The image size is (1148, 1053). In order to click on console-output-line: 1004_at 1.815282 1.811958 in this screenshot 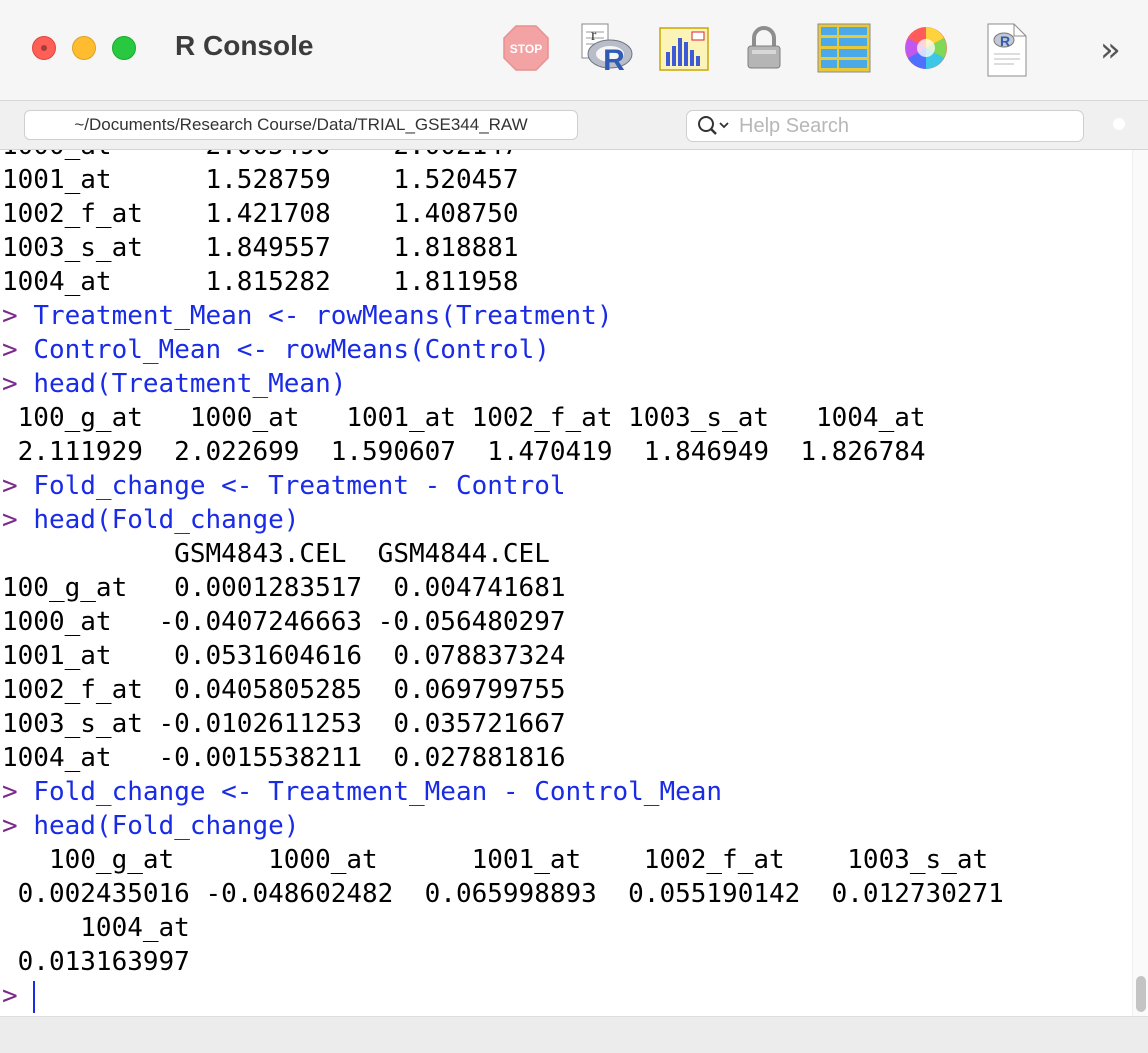, I will do `click(260, 282)`.